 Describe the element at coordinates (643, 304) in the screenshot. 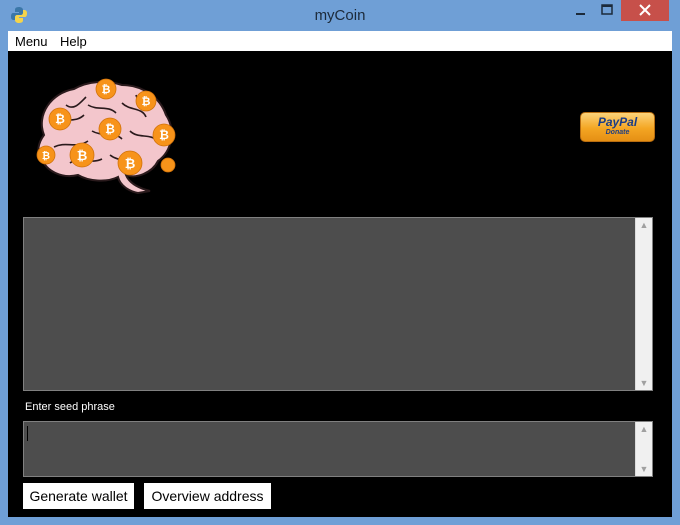

I see `output-scrollbar: ▲ ▼` at that location.